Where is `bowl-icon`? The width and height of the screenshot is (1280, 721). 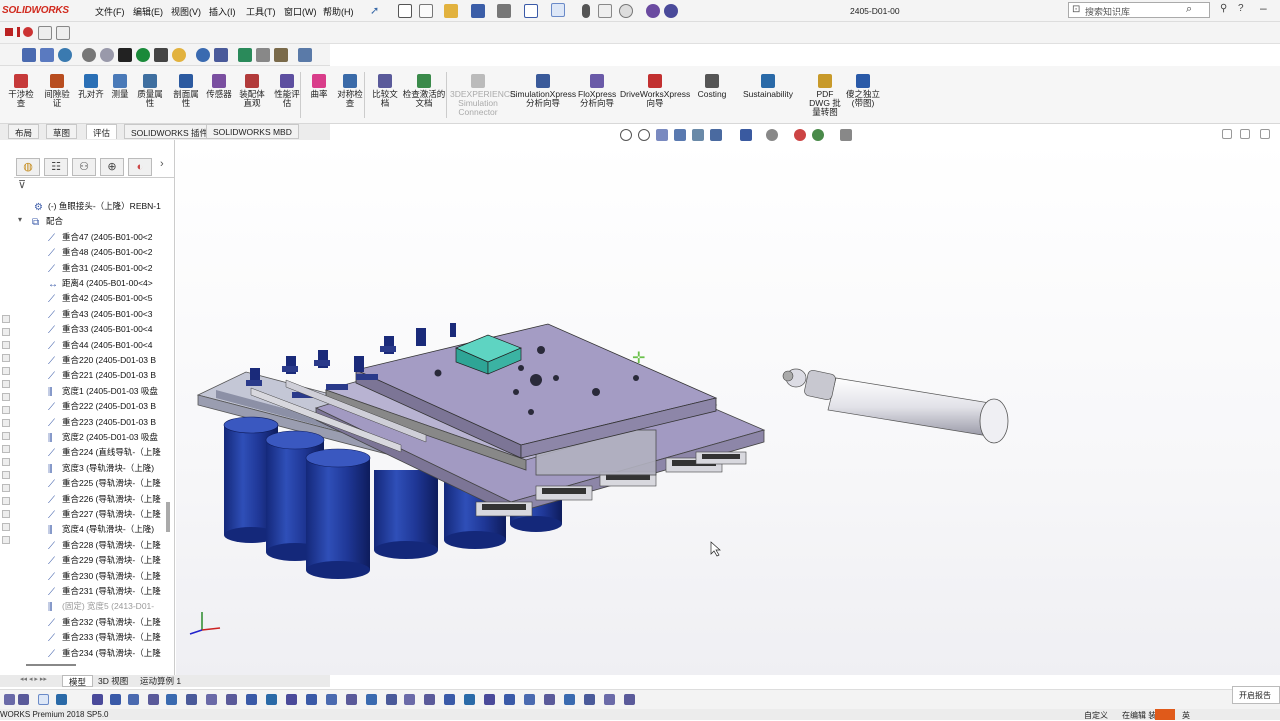
bowl-icon is located at coordinates (125, 55).